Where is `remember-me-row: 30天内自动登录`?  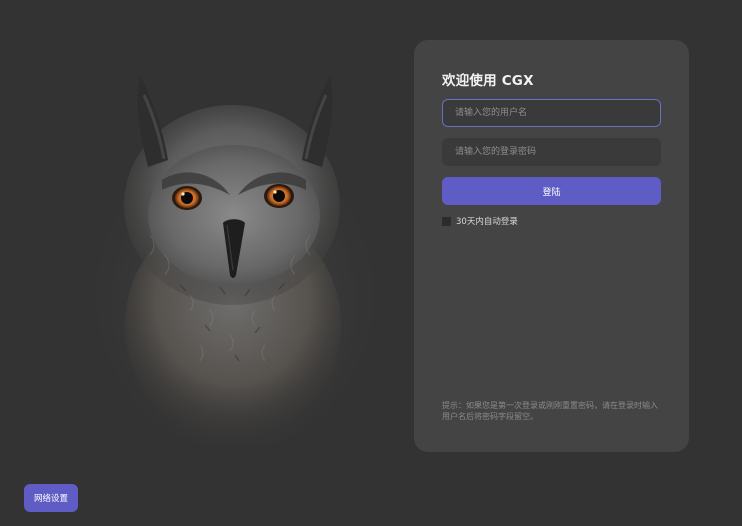
remember-me-row: 30天内自动登录 is located at coordinates (480, 221).